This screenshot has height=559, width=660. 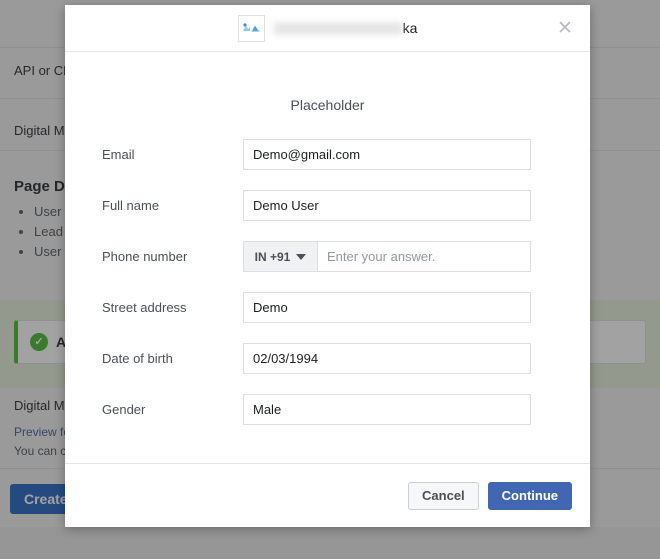 I want to click on country-code-select: IN +91, so click(x=280, y=256).